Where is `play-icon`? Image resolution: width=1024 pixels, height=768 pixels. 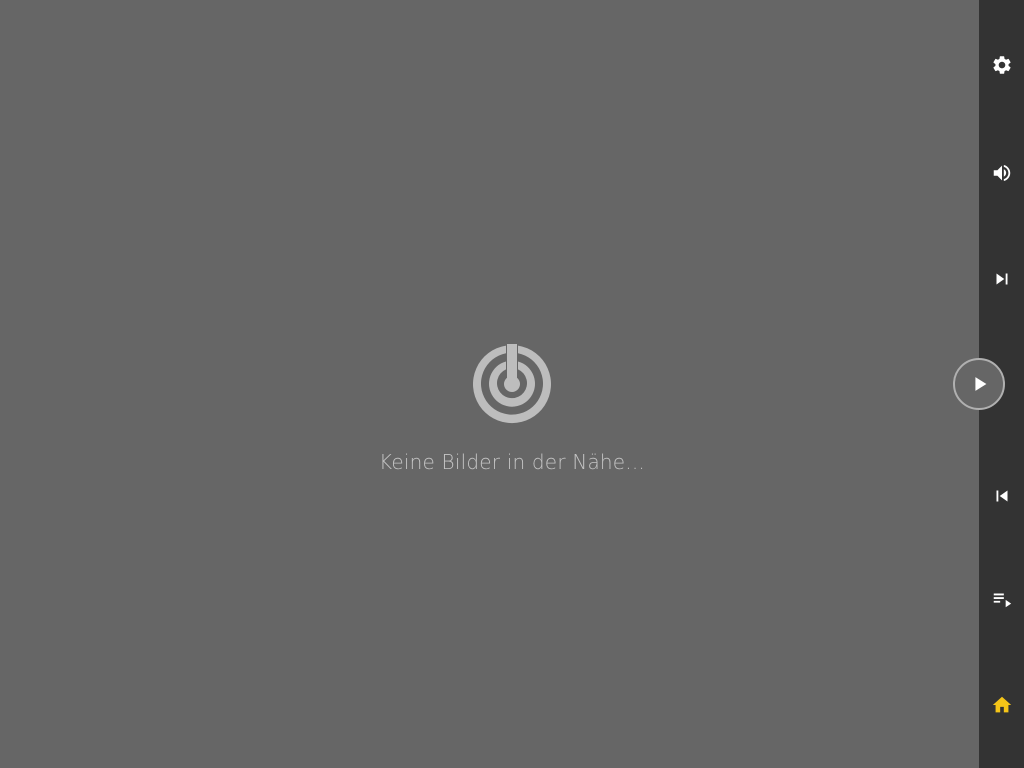 play-icon is located at coordinates (979, 384).